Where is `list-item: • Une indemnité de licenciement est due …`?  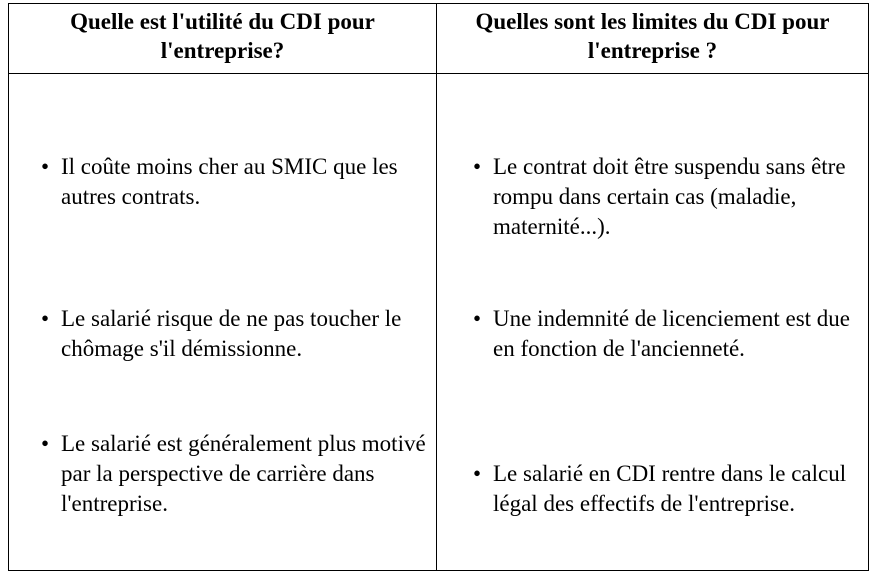
list-item: • Une indemnité de licenciement est due … is located at coordinates (652, 334).